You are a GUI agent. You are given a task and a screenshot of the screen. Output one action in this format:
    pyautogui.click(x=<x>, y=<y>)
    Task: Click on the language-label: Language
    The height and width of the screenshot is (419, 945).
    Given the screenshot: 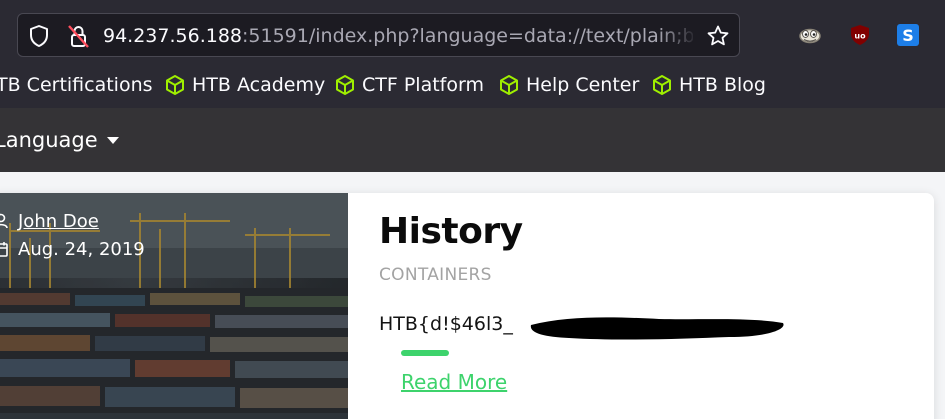 What is the action you would take?
    pyautogui.click(x=49, y=140)
    